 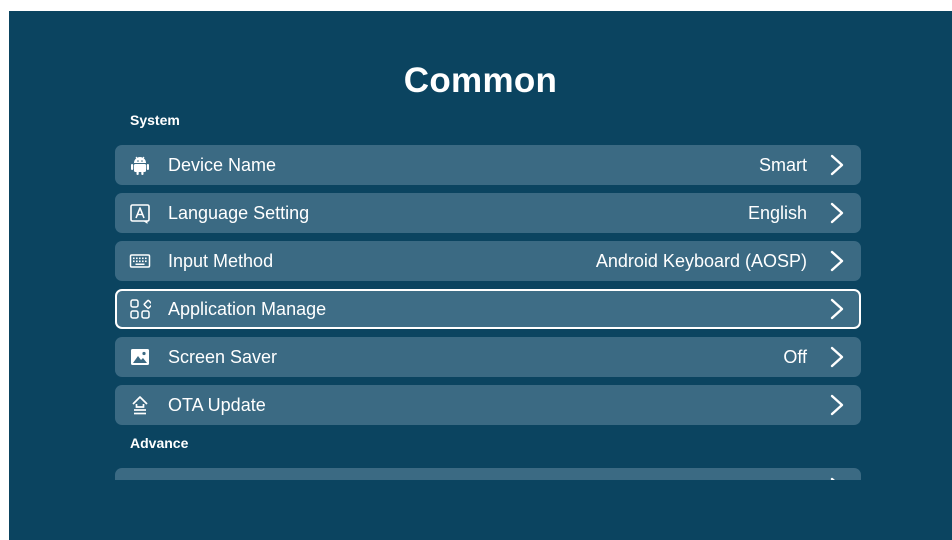 I want to click on setting-row-device-name: Device Name Smart, so click(x=488, y=165).